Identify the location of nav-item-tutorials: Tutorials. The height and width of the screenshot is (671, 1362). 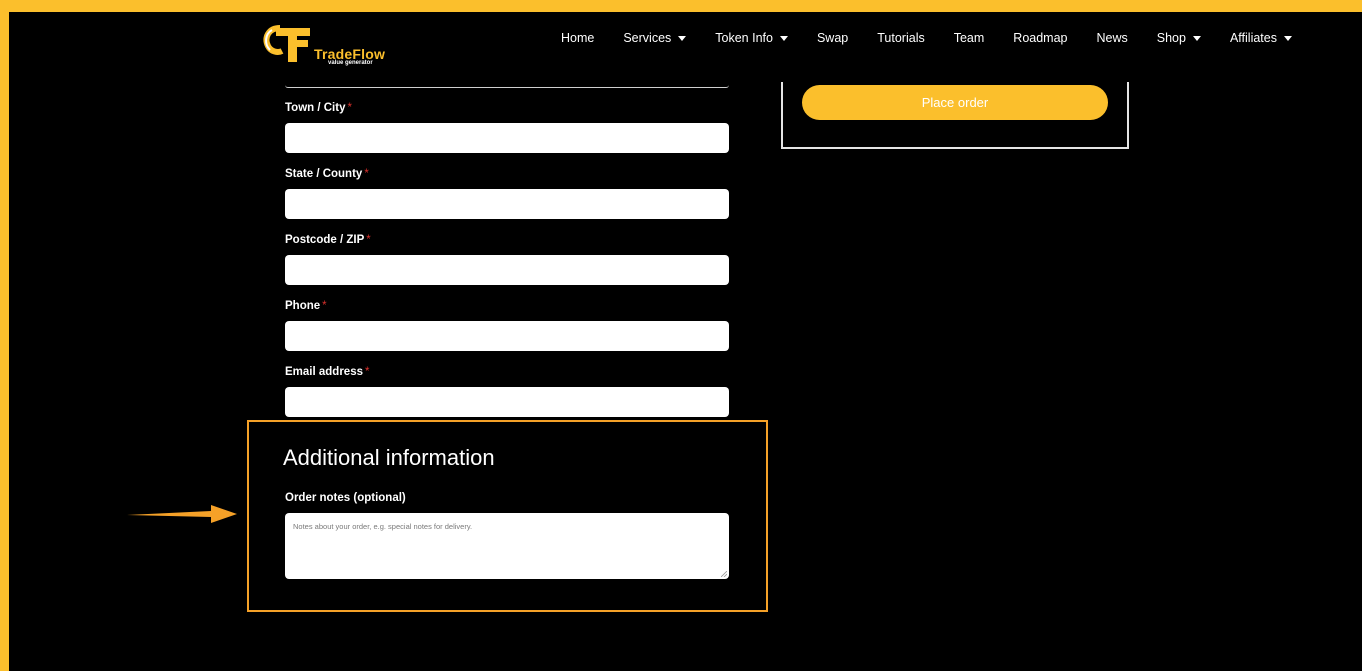
(900, 38).